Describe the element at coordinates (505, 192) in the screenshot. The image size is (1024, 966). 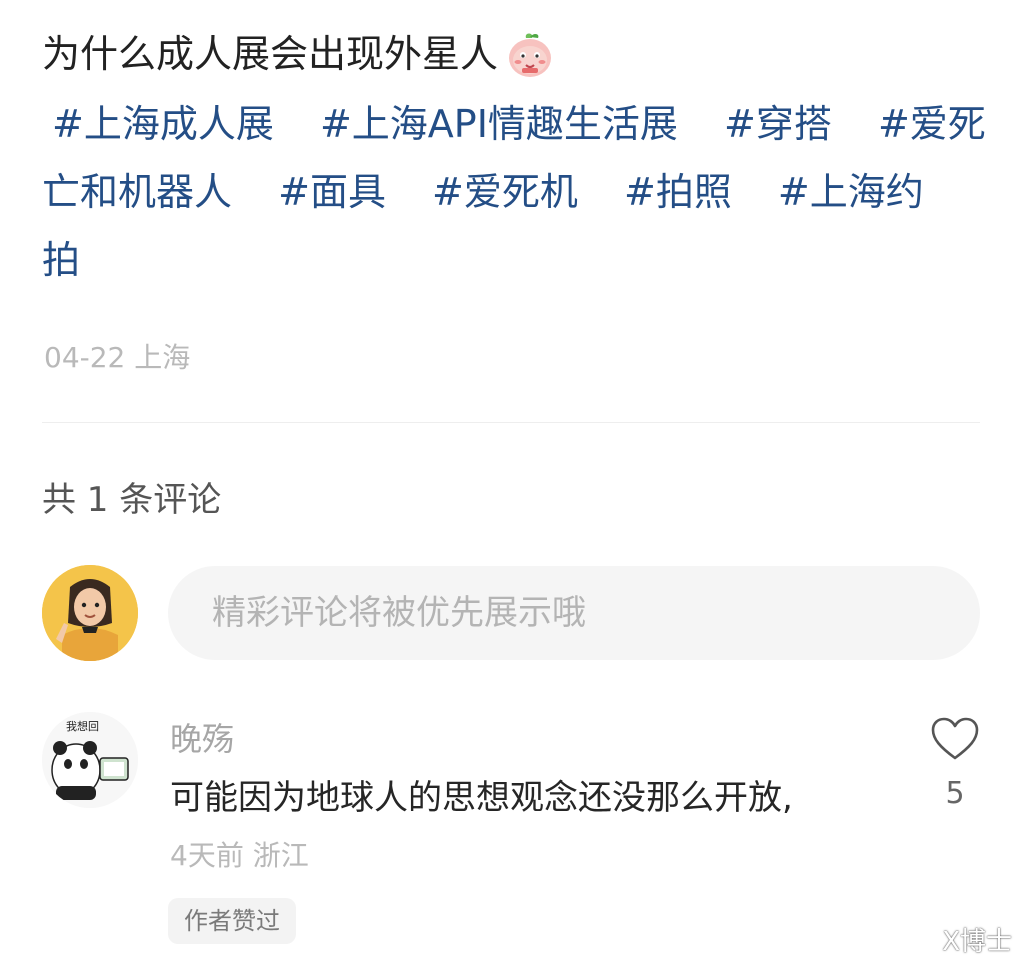
I see `tag-link: #爱死机` at that location.